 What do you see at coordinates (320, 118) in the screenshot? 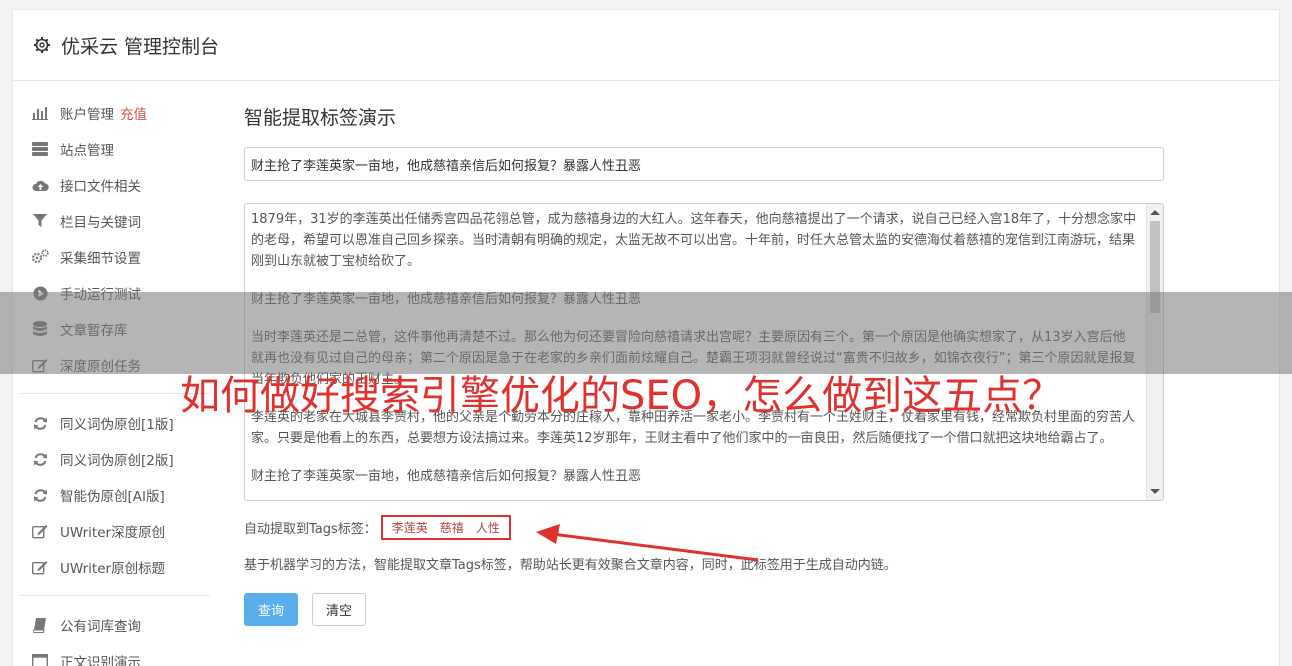
I see `section-heading: 智能提取标签演示` at bounding box center [320, 118].